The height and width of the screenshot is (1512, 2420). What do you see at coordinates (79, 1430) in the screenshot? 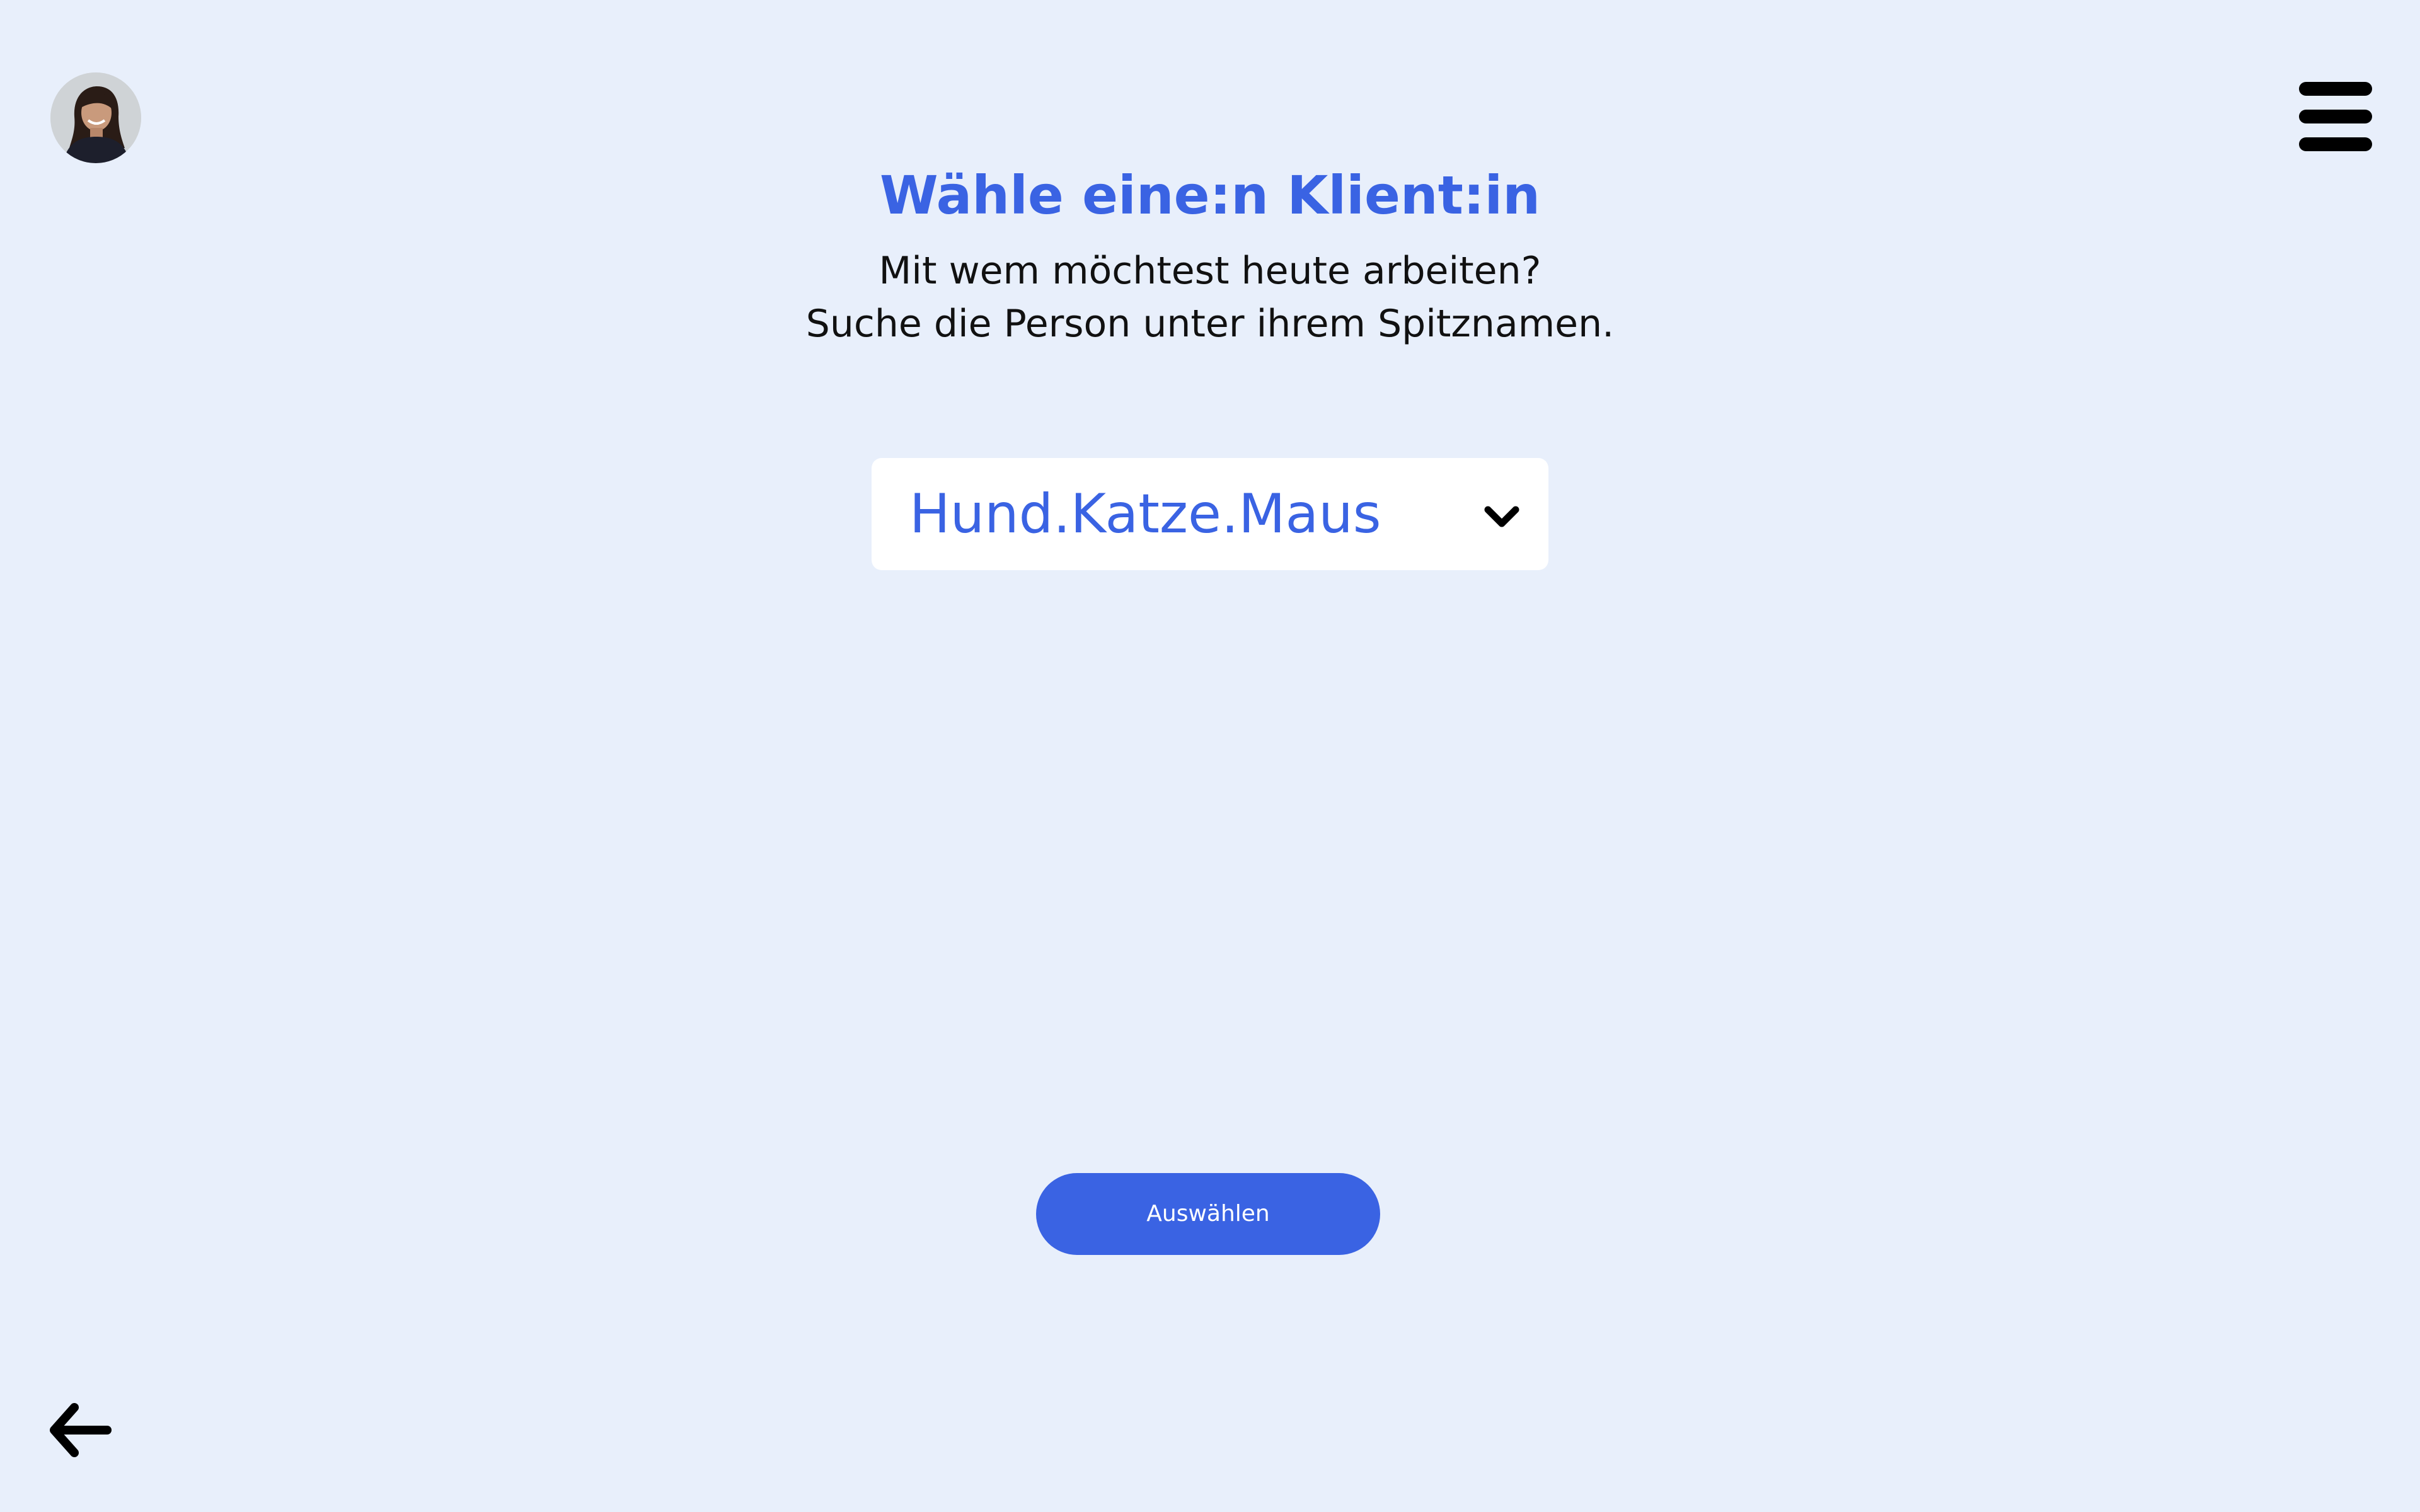
I see `arrow-left-icon` at bounding box center [79, 1430].